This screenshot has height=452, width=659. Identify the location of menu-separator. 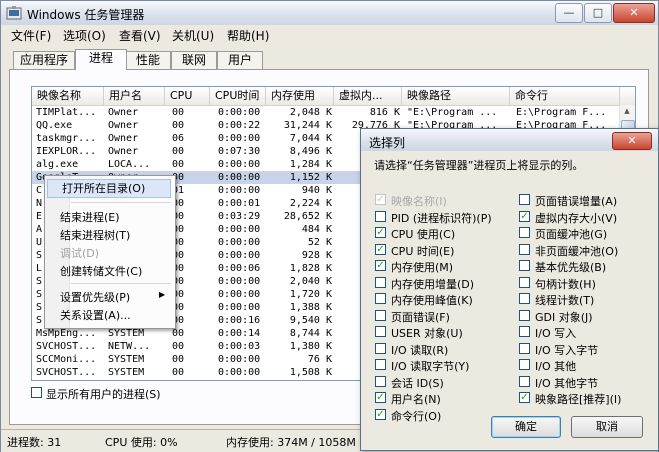
(121, 202).